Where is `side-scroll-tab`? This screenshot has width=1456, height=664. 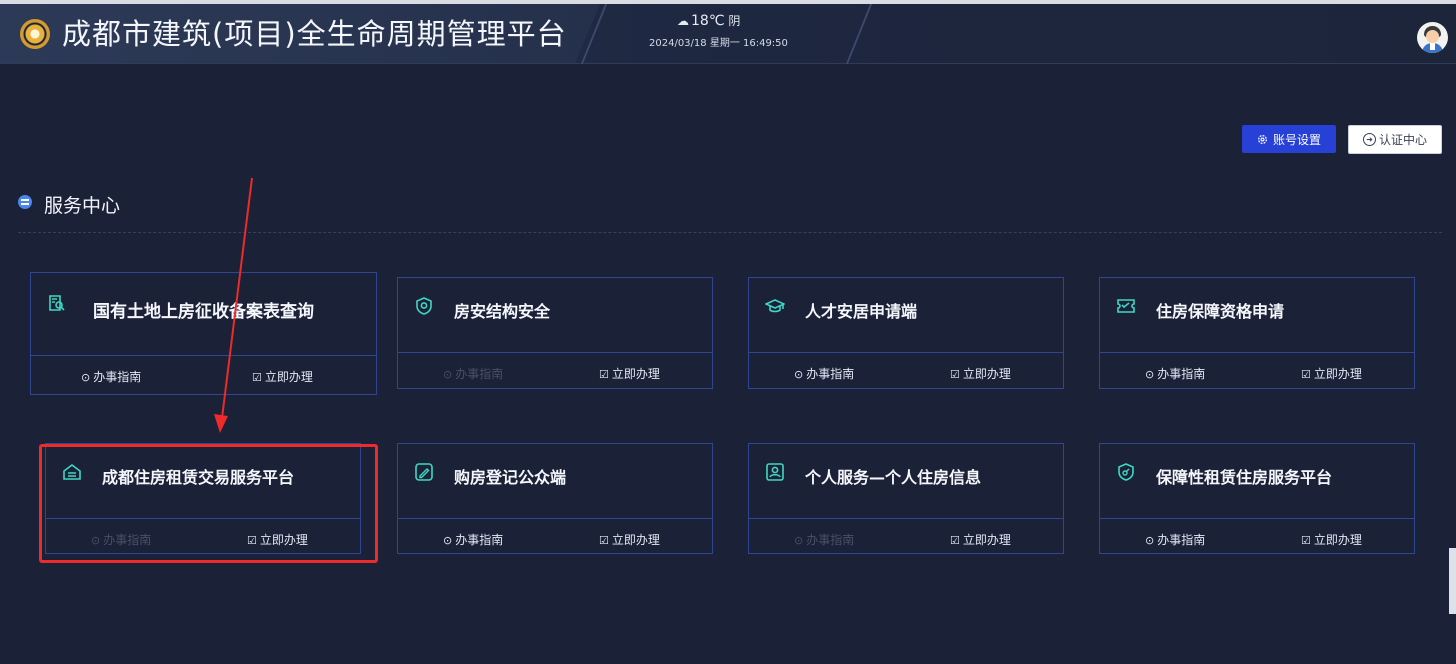 side-scroll-tab is located at coordinates (1452, 581).